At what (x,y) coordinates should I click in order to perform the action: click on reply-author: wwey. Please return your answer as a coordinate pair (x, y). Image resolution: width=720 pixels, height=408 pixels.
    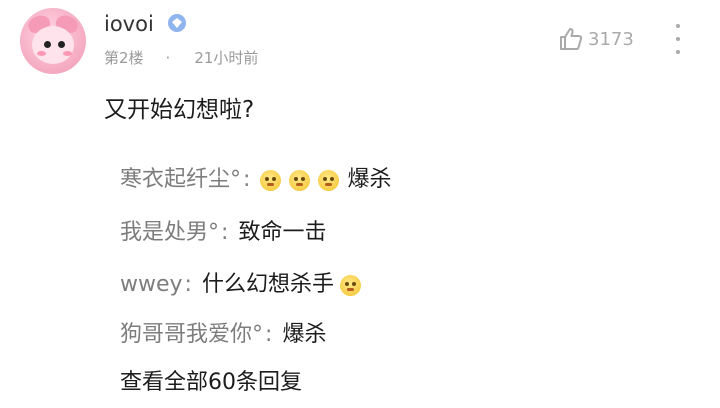
    Looking at the image, I should click on (151, 285).